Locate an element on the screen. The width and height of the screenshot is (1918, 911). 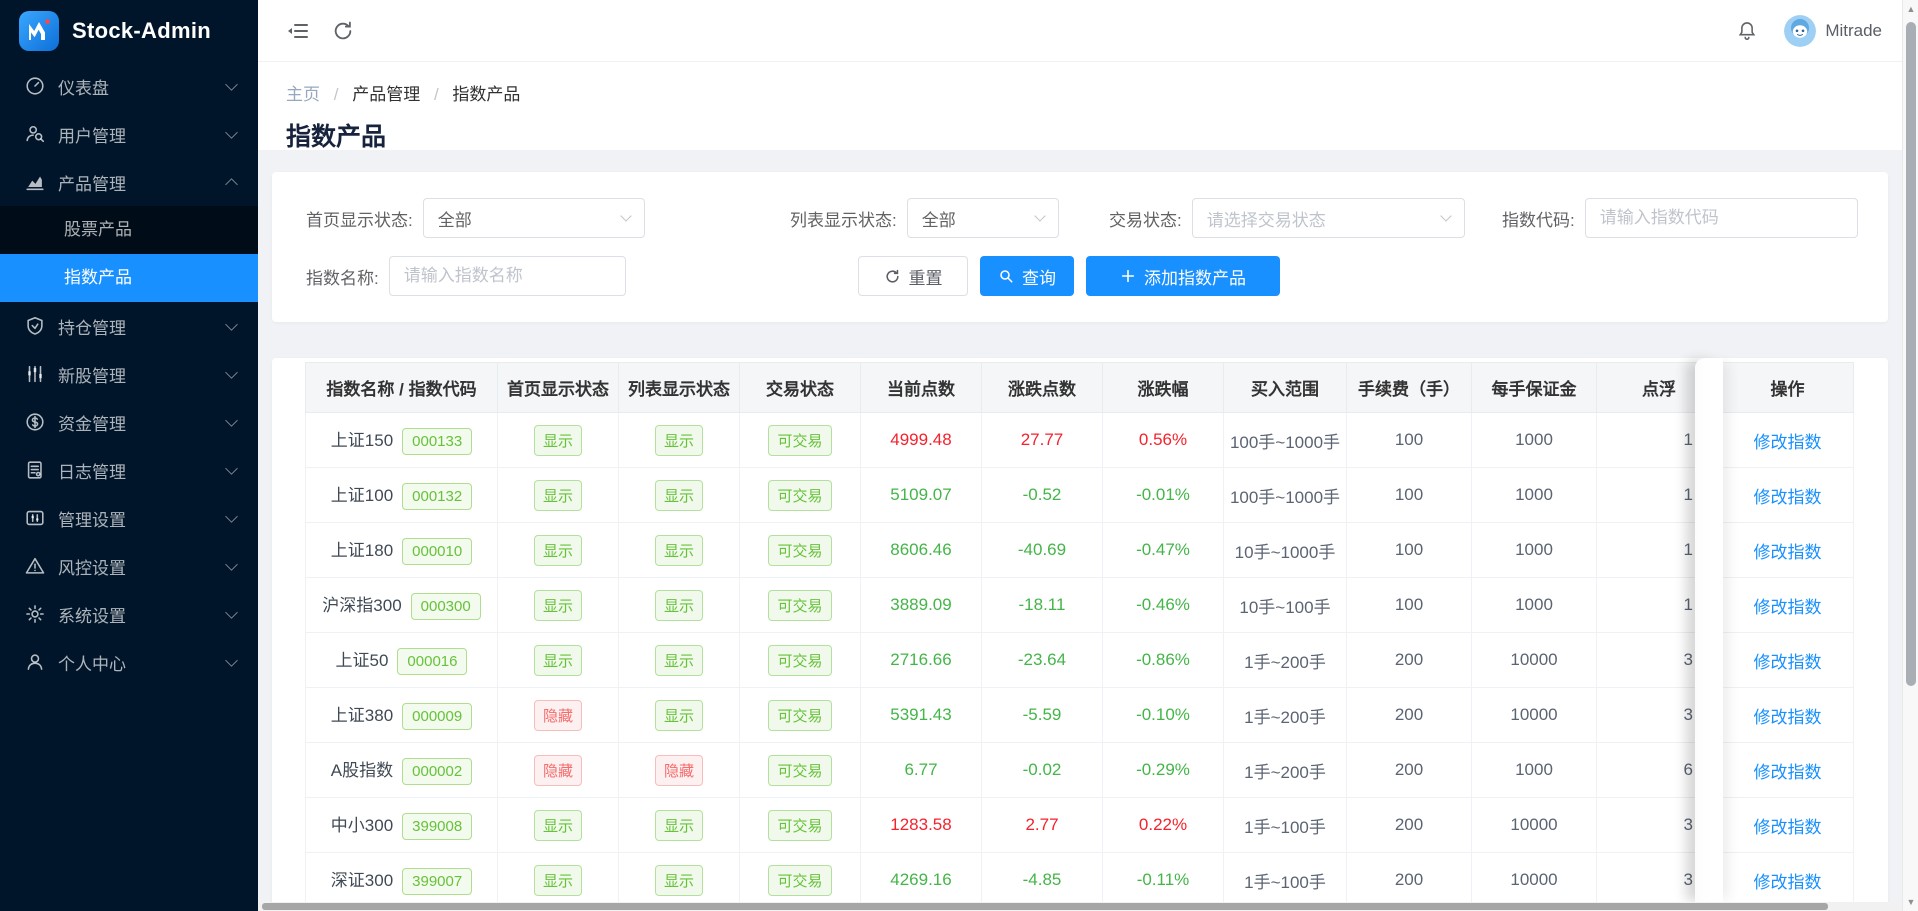
index-code-badge: 000010 is located at coordinates (437, 551).